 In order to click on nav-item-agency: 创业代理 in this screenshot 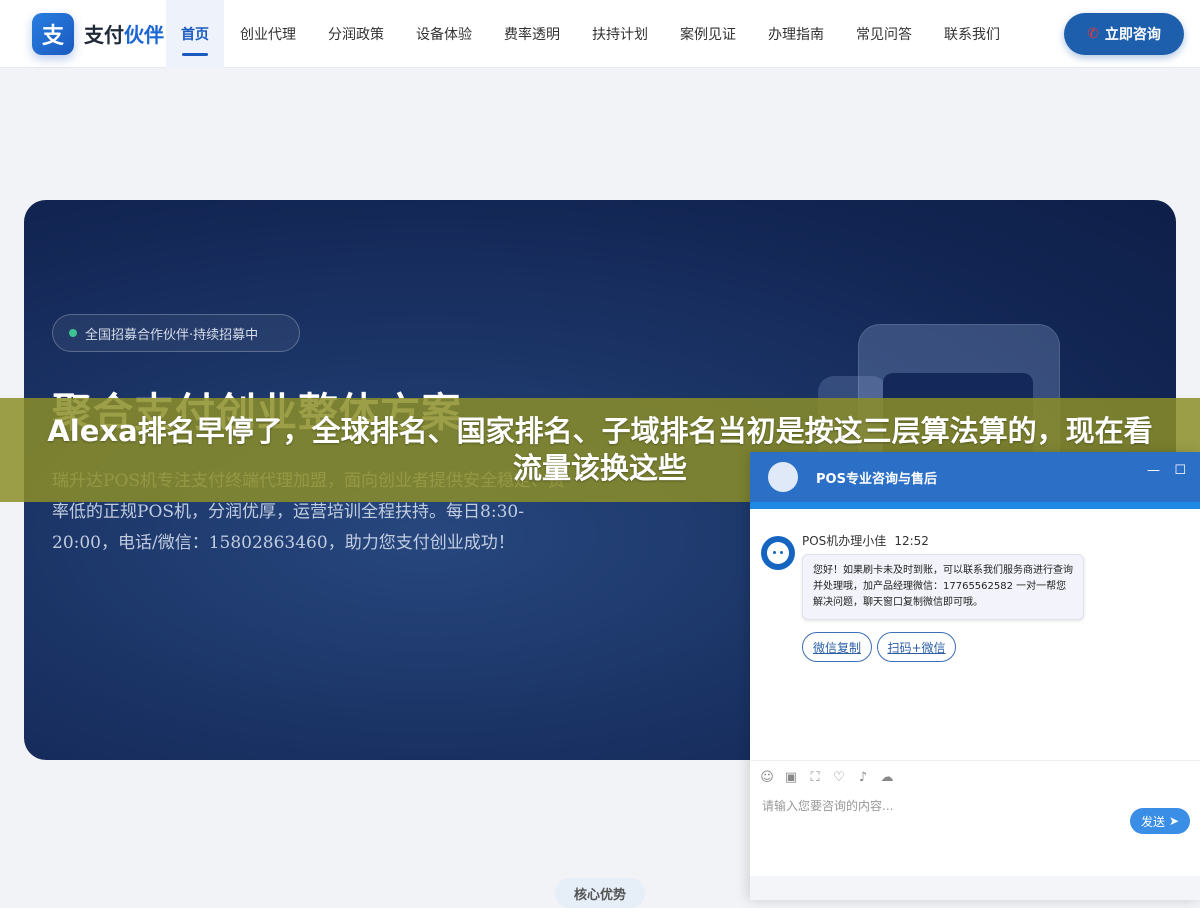, I will do `click(268, 34)`.